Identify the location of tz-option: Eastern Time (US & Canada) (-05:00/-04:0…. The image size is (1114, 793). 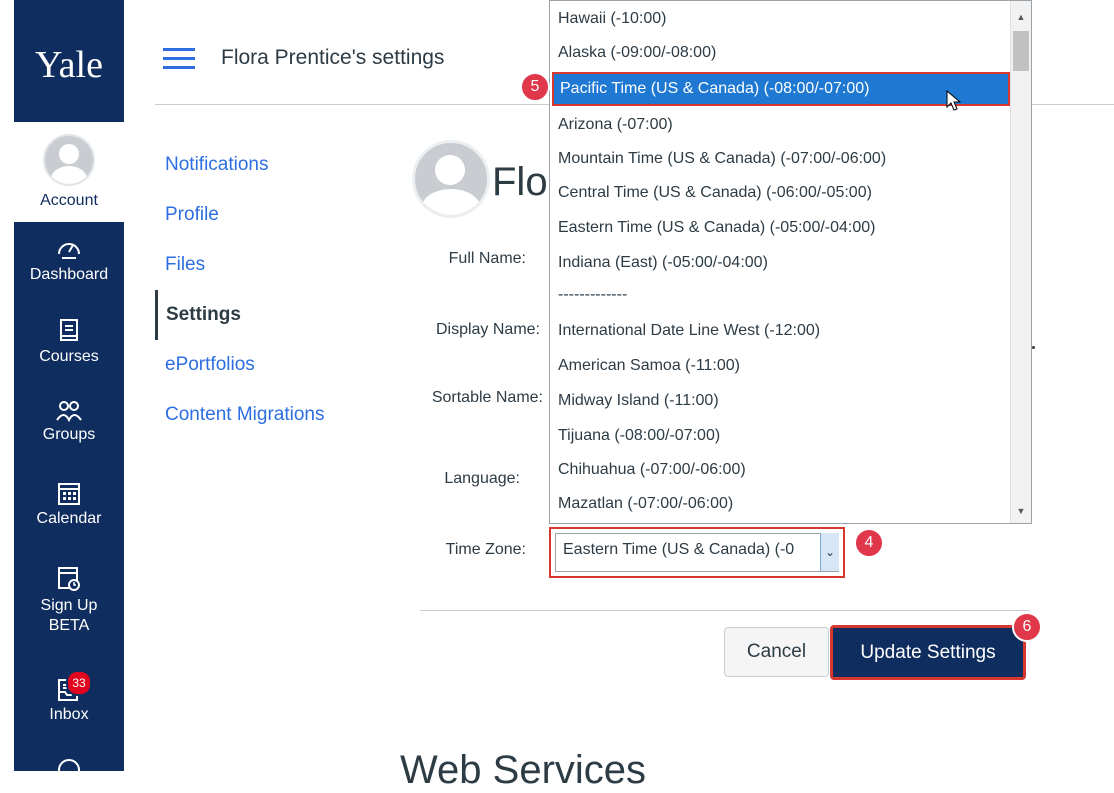
(716, 228).